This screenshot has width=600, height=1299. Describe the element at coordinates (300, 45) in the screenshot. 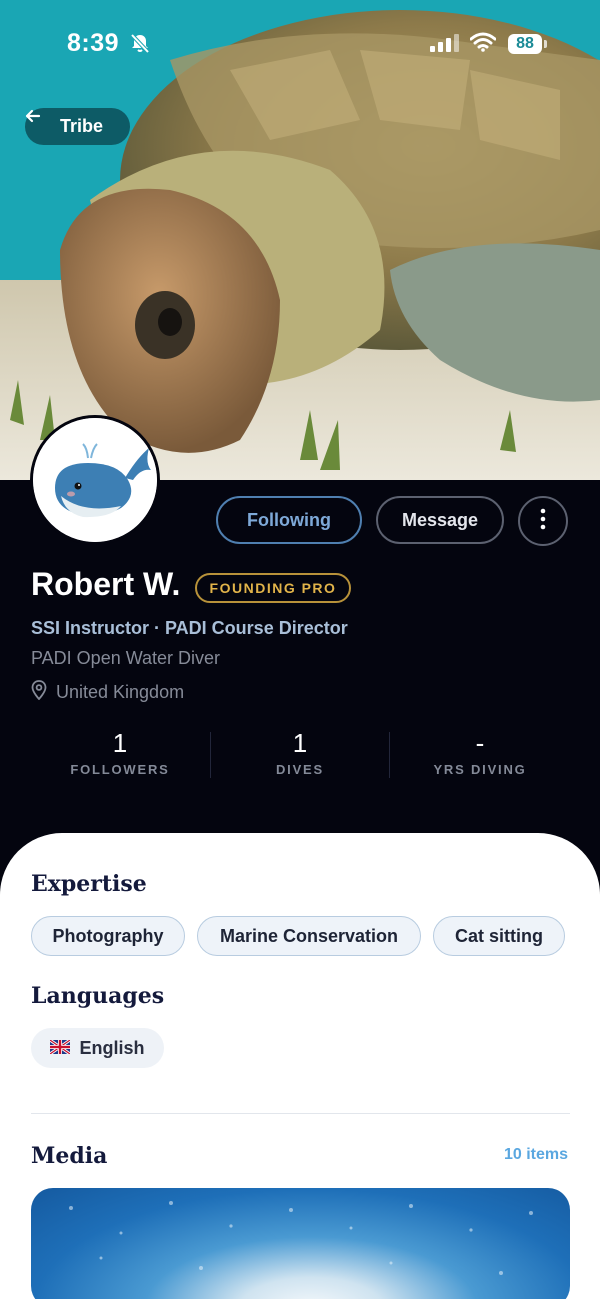

I see `status-bar: 8:39 88` at that location.